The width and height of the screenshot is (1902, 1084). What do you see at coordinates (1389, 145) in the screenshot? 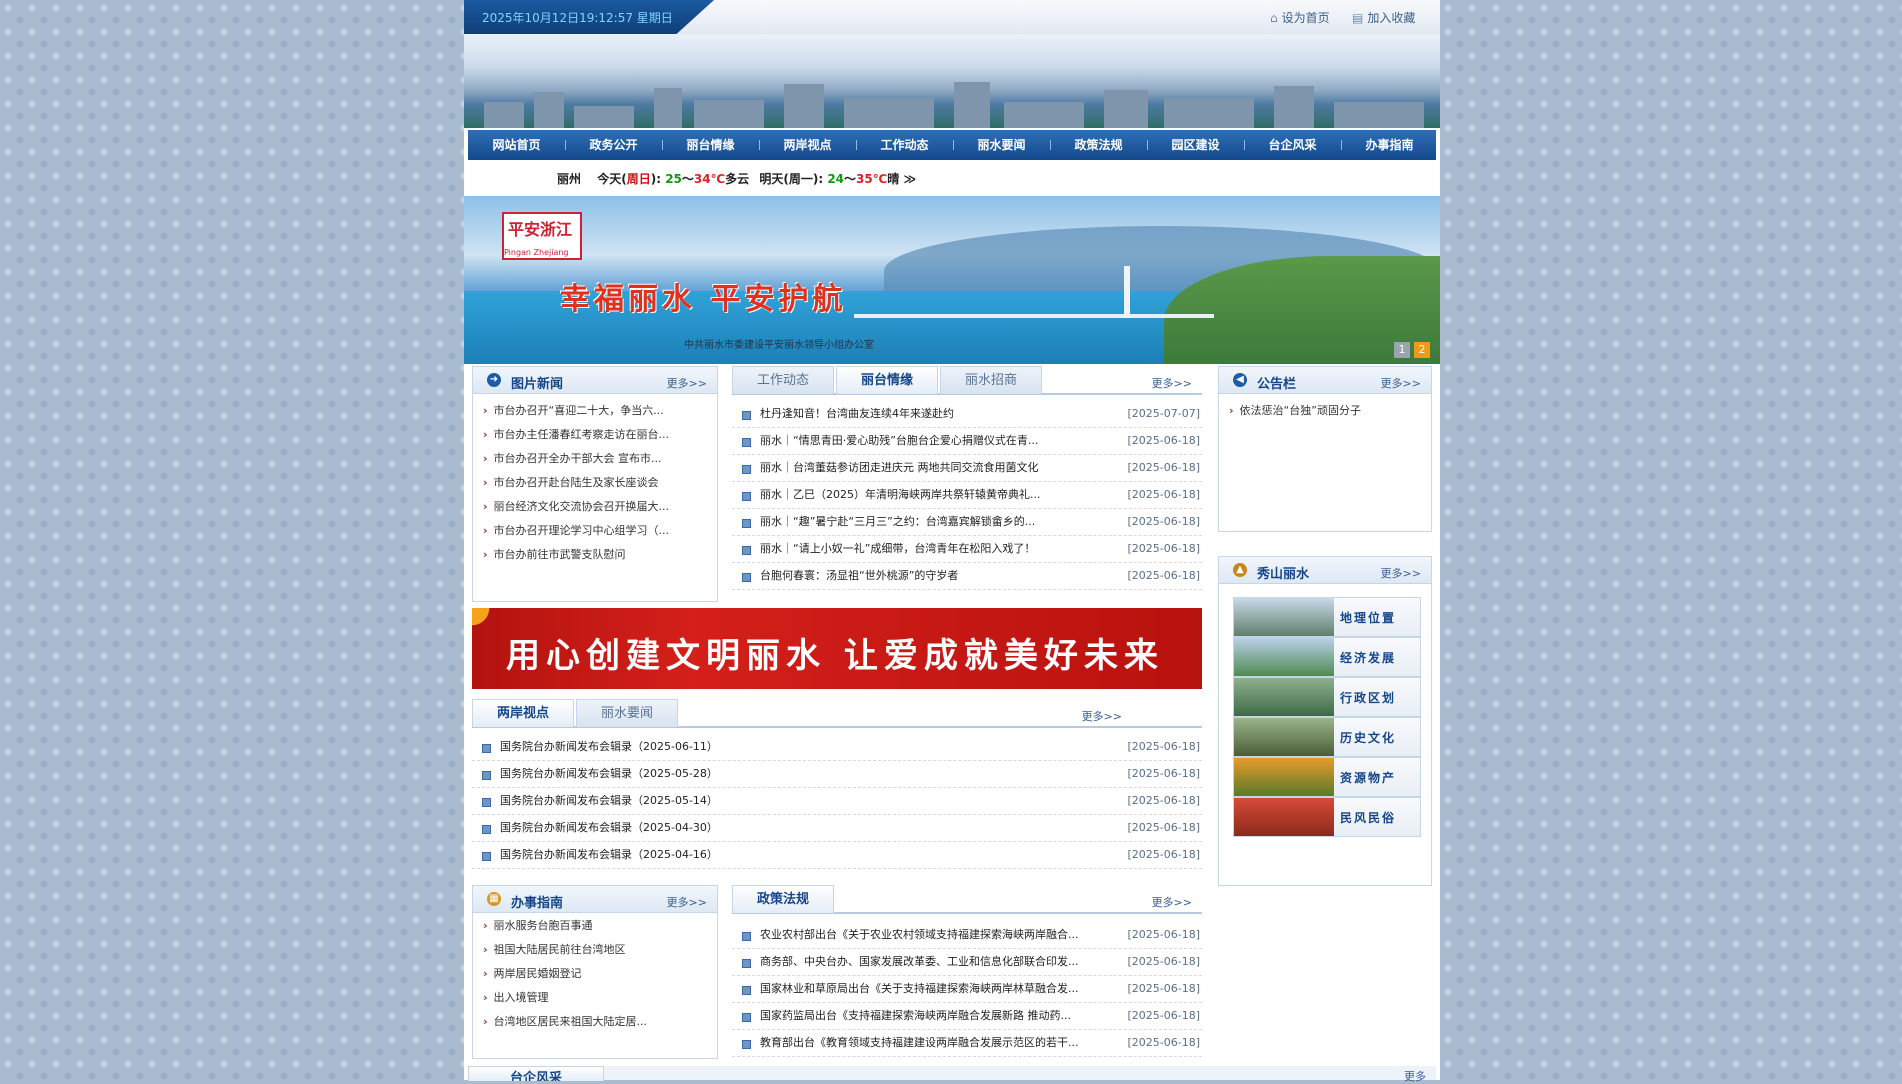
I see `nav-service-guide: 办事指南` at bounding box center [1389, 145].